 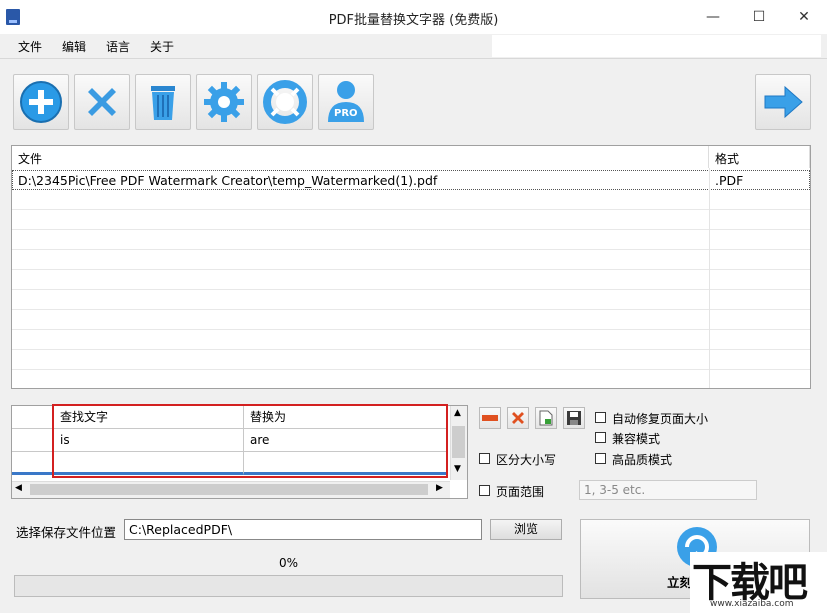 What do you see at coordinates (680, 582) in the screenshot?
I see `start-label: 立刻` at bounding box center [680, 582].